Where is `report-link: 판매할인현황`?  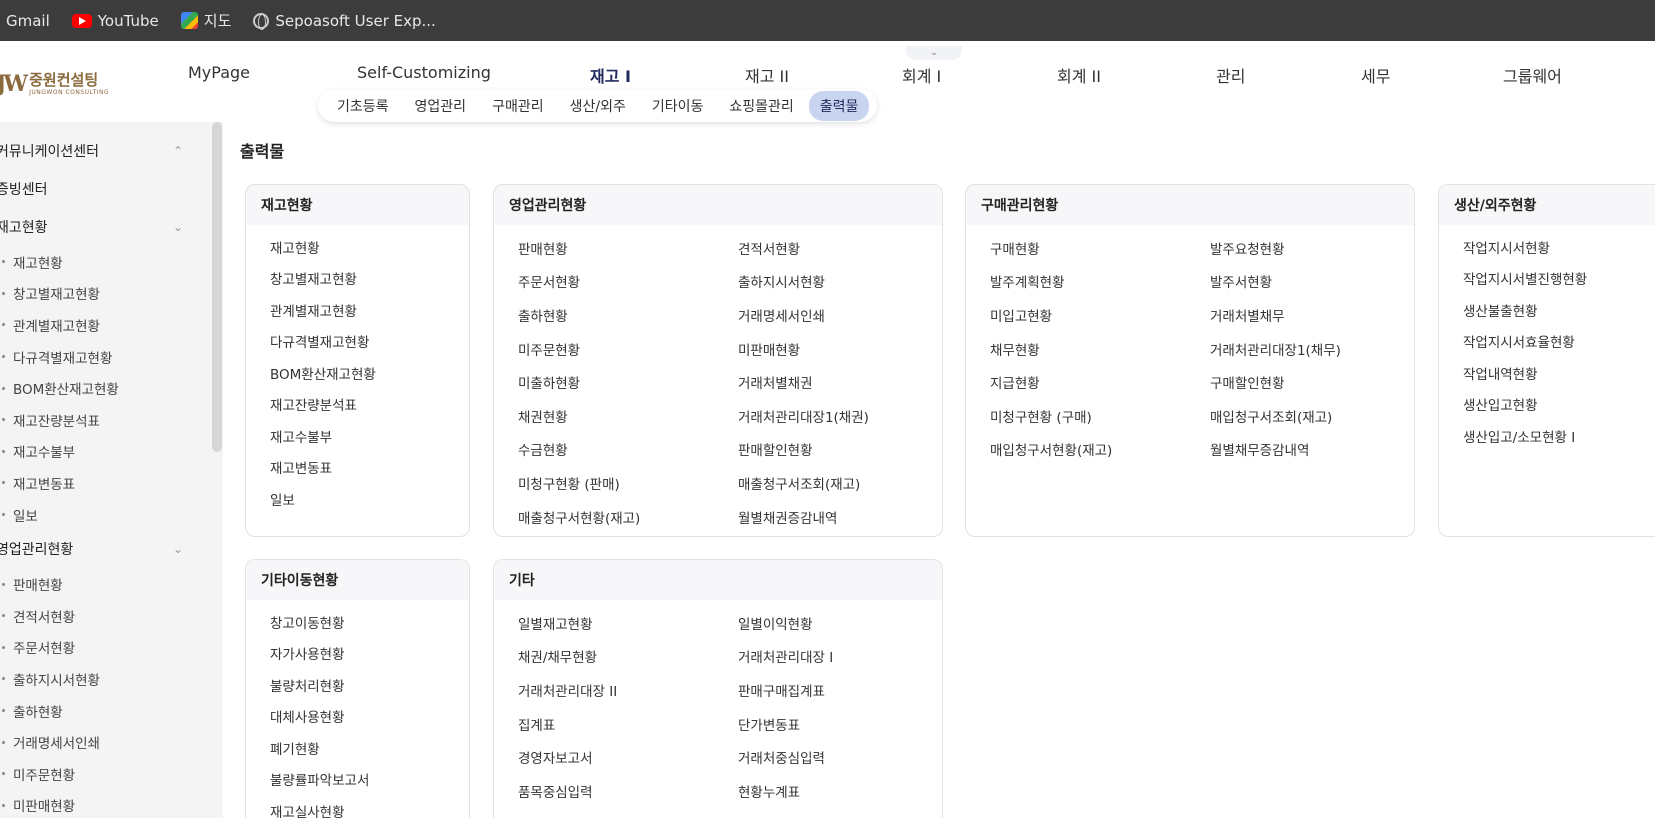
report-link: 판매할인현황 is located at coordinates (803, 450).